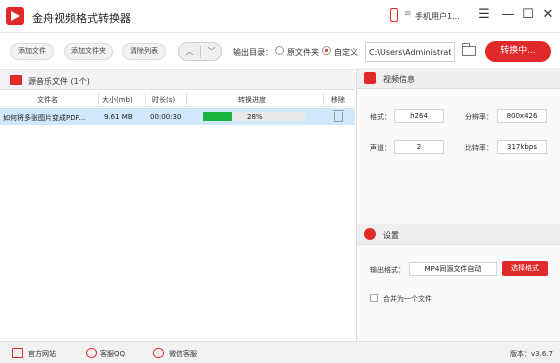 The image size is (560, 363). Describe the element at coordinates (548, 15) in the screenshot. I see `close-button: ✕` at that location.